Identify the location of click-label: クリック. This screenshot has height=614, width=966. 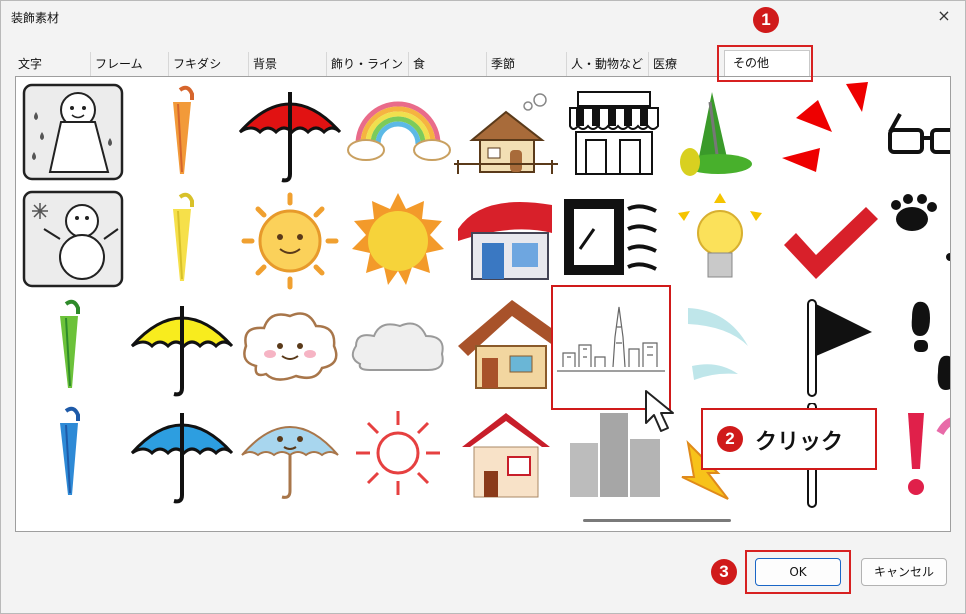
(799, 442).